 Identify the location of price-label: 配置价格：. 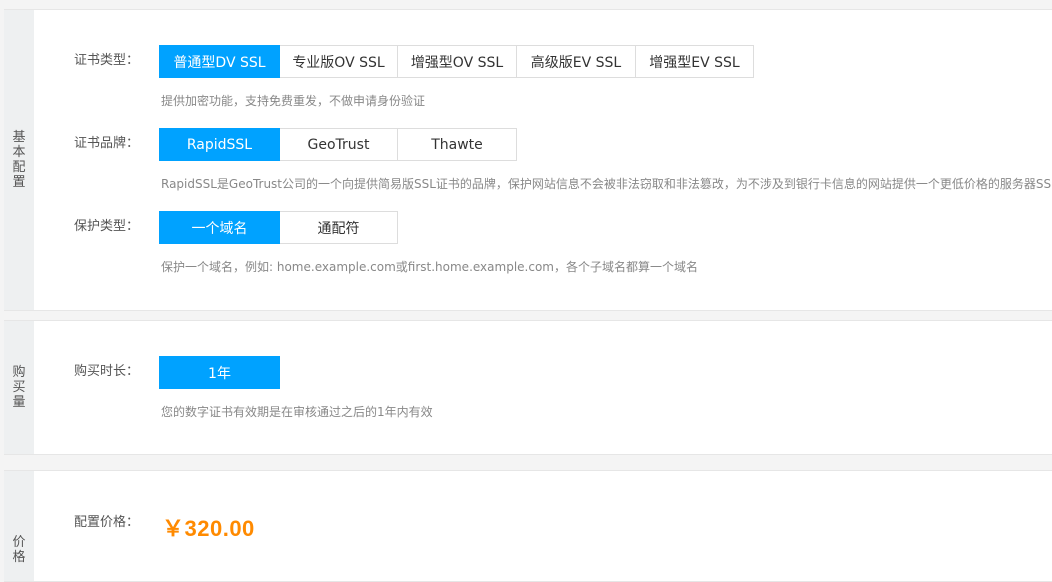
(107, 522).